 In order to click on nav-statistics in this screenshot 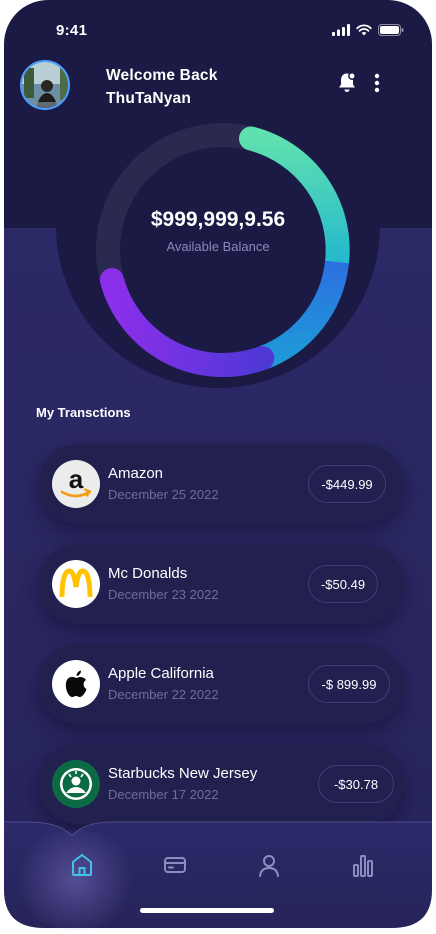, I will do `click(363, 867)`.